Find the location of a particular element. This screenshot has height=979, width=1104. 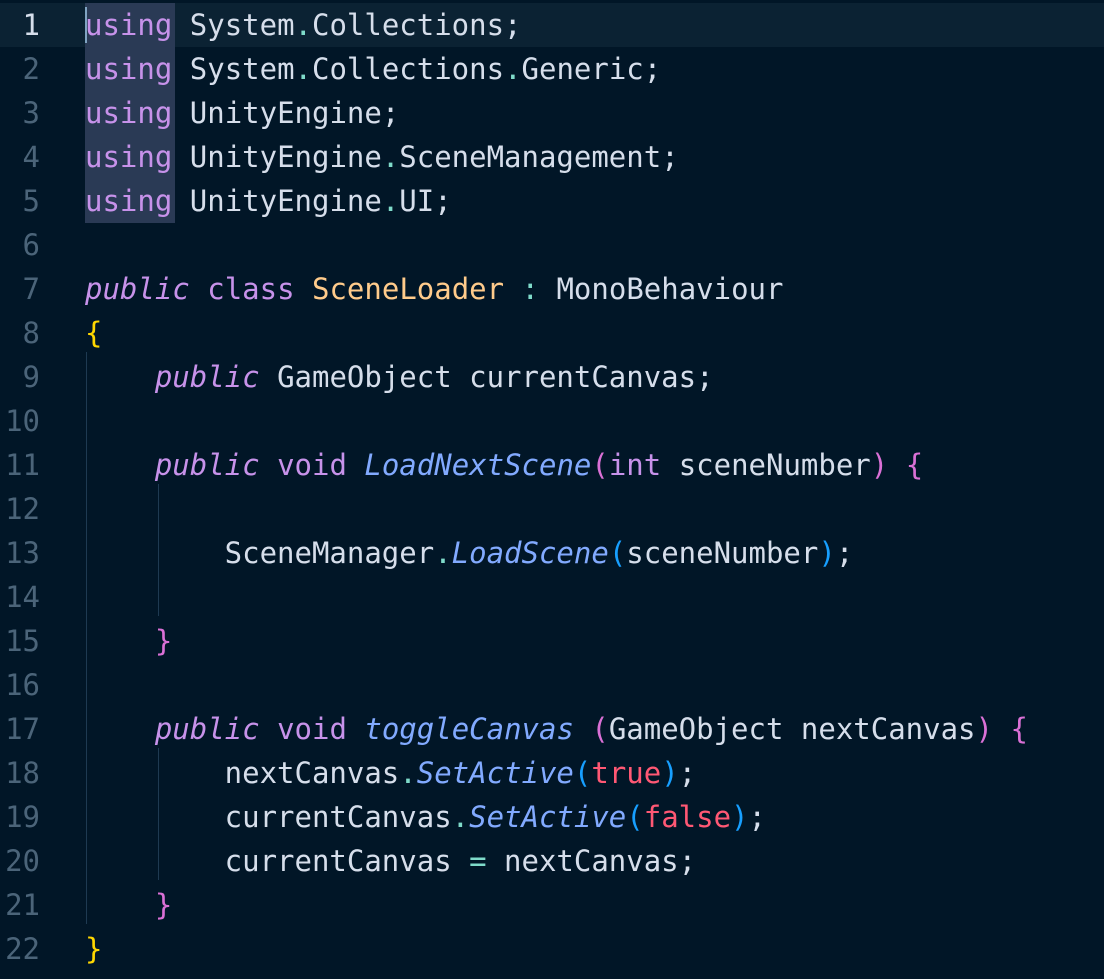

code-token: LoadNextScene is located at coordinates (478, 465).